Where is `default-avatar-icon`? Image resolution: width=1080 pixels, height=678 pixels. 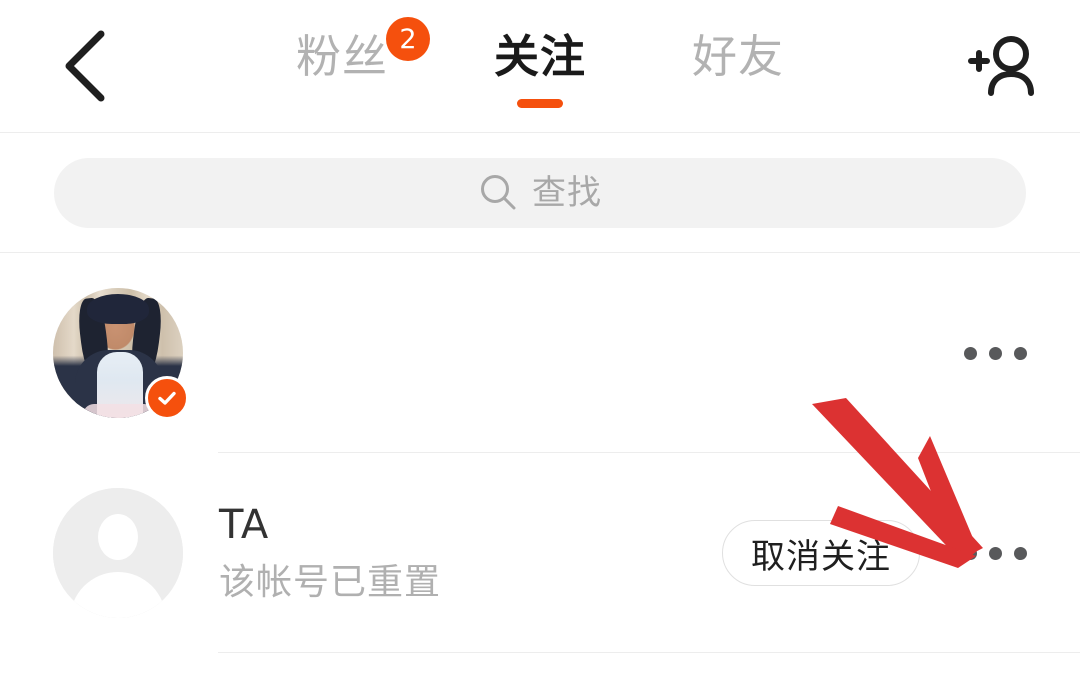 default-avatar-icon is located at coordinates (118, 553).